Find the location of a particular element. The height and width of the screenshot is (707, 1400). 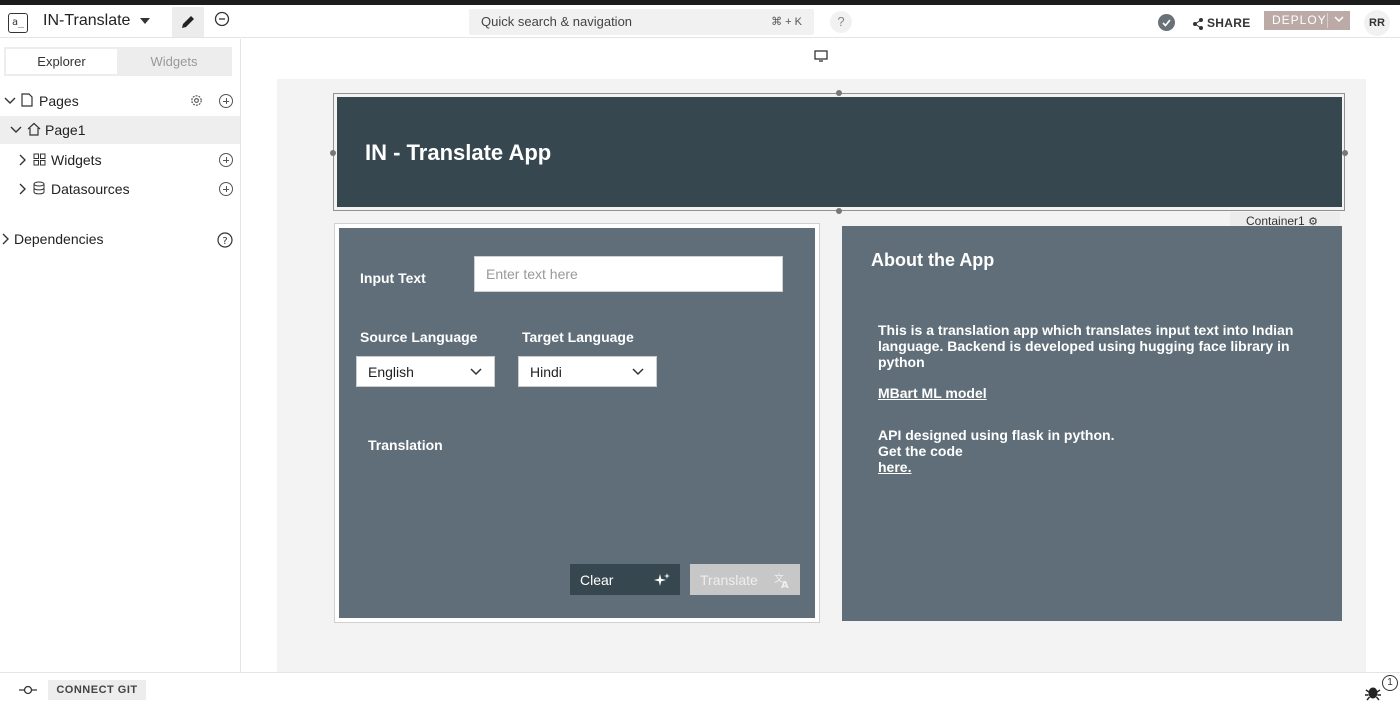

git-commit-icon is located at coordinates (28, 690).